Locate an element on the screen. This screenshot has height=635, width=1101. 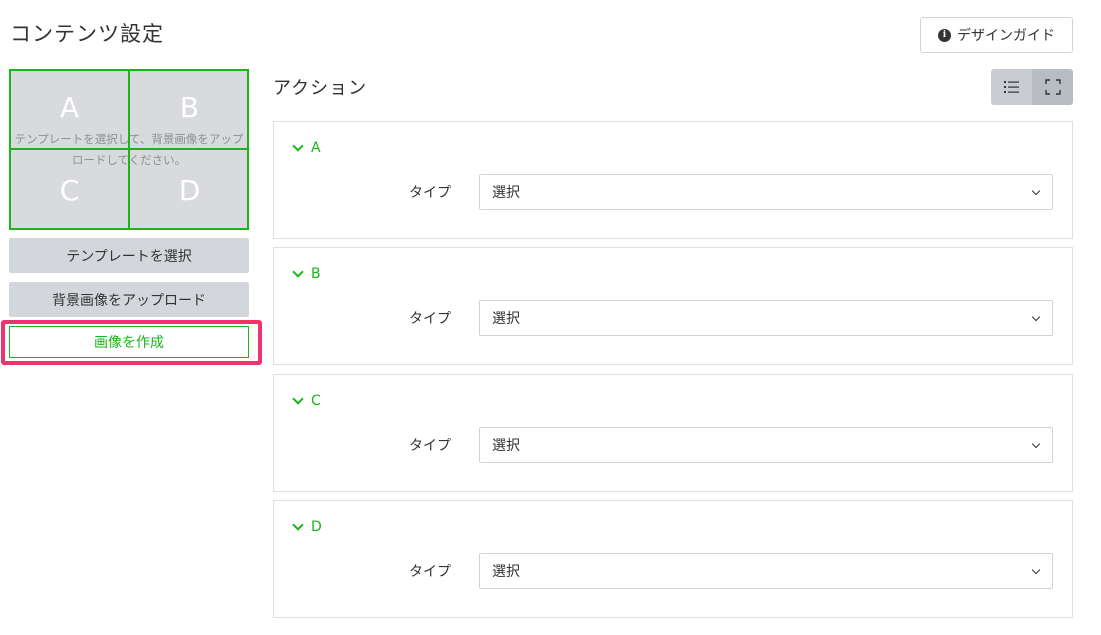
preview-cell-a: A is located at coordinates (70, 110).